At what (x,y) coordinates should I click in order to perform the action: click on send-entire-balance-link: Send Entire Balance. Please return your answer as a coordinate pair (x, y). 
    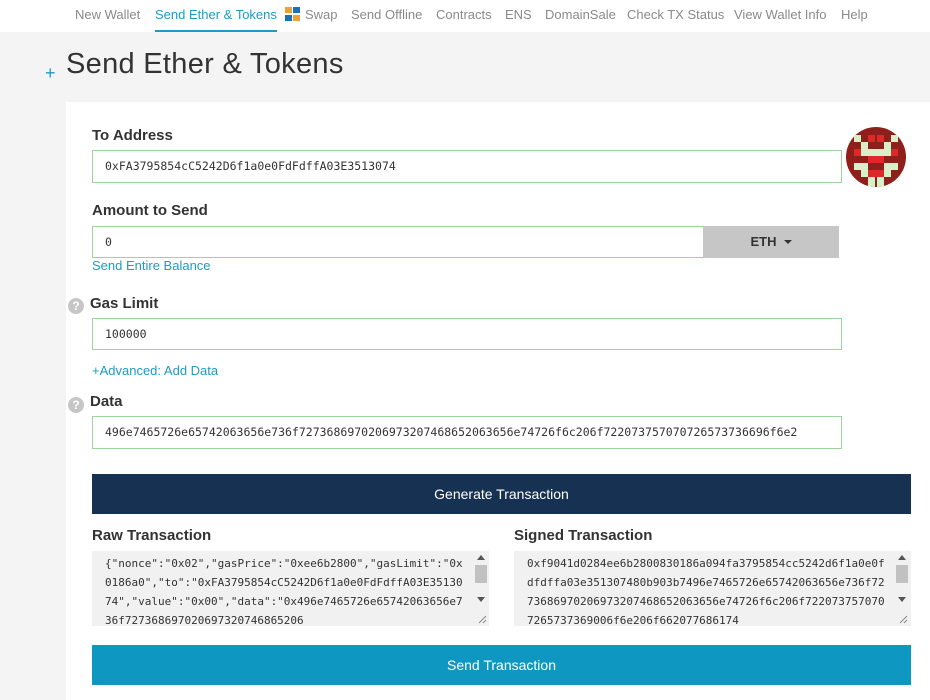
    Looking at the image, I should click on (151, 265).